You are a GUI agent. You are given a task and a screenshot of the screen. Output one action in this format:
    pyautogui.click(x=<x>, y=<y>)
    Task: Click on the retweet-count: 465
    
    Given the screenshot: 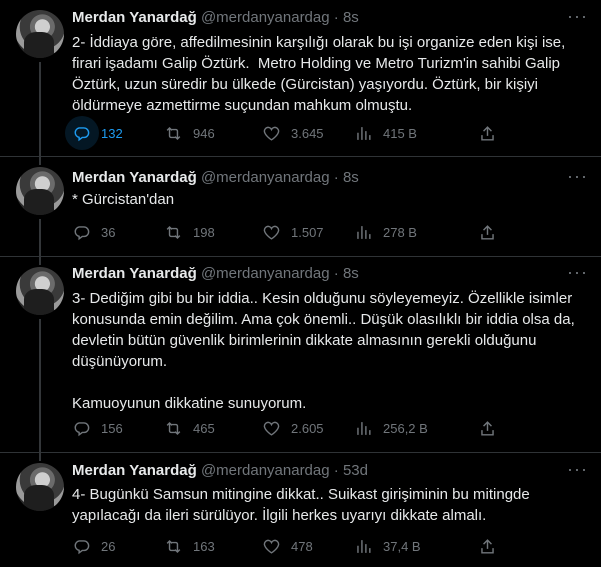 What is the action you would take?
    pyautogui.click(x=204, y=428)
    